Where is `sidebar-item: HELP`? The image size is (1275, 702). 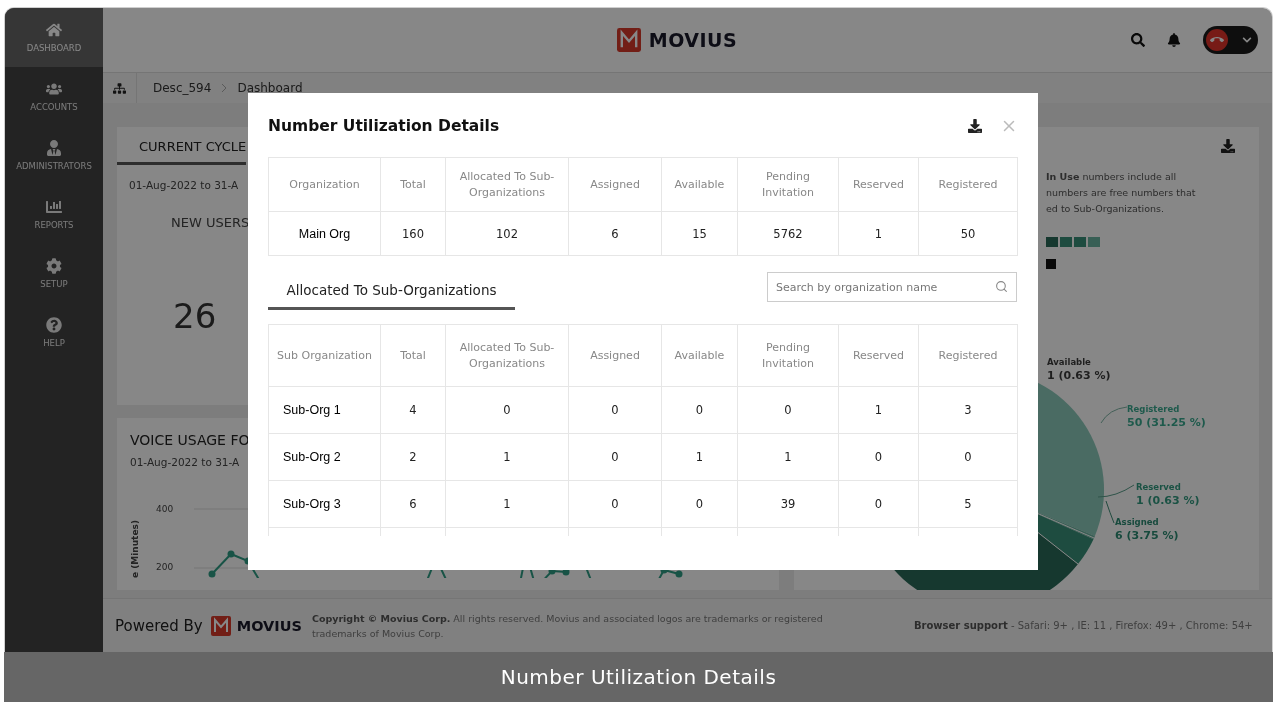
sidebar-item: HELP is located at coordinates (54, 332).